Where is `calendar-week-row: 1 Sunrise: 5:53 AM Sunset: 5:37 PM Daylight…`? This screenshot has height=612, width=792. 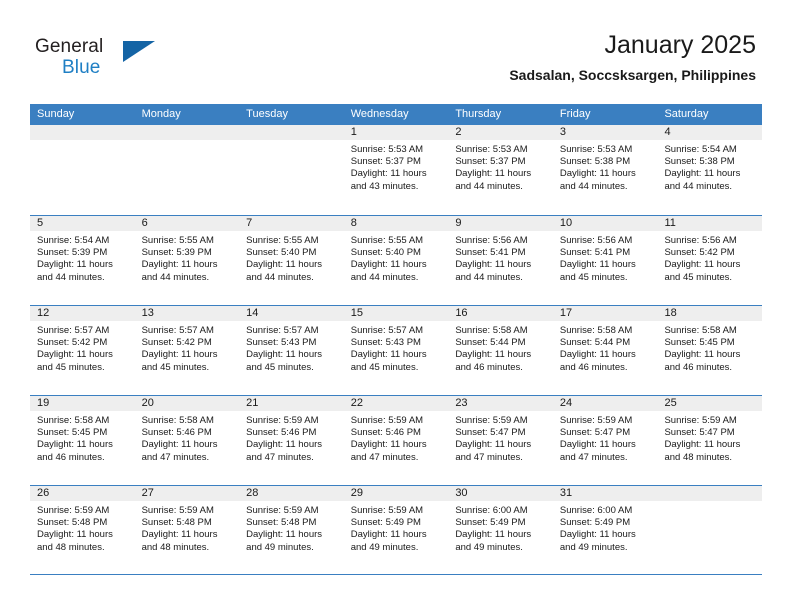
calendar-week-row: 1 Sunrise: 5:53 AM Sunset: 5:37 PM Daylight… is located at coordinates (396, 170).